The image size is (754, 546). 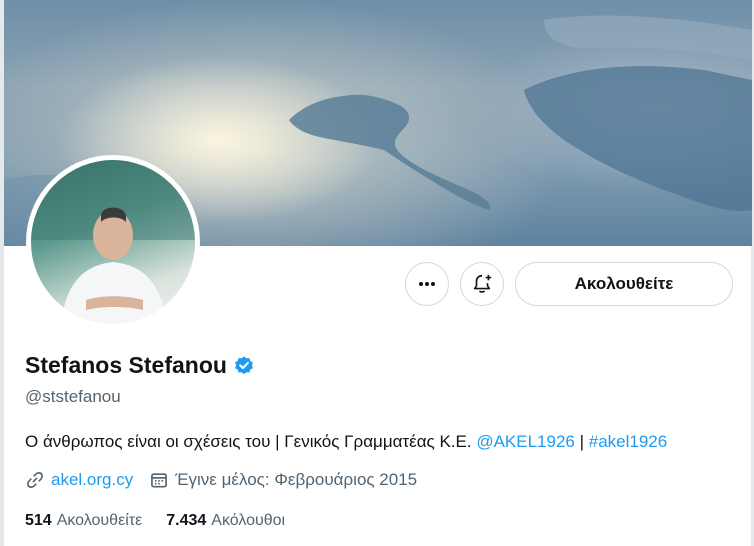 What do you see at coordinates (99, 520) in the screenshot?
I see `following-label: Ακολουθείτε` at bounding box center [99, 520].